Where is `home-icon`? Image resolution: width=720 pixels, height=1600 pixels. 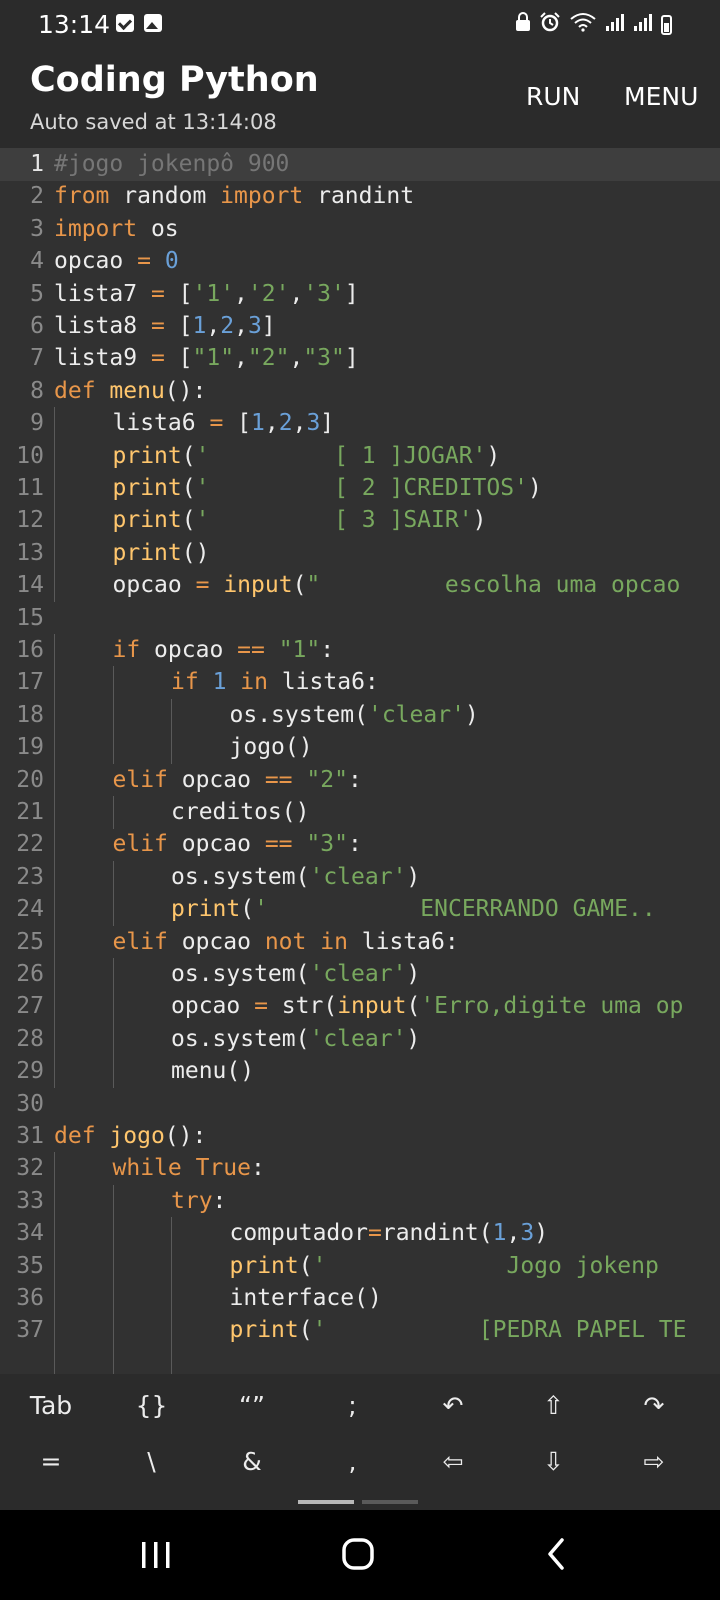
home-icon is located at coordinates (358, 1555).